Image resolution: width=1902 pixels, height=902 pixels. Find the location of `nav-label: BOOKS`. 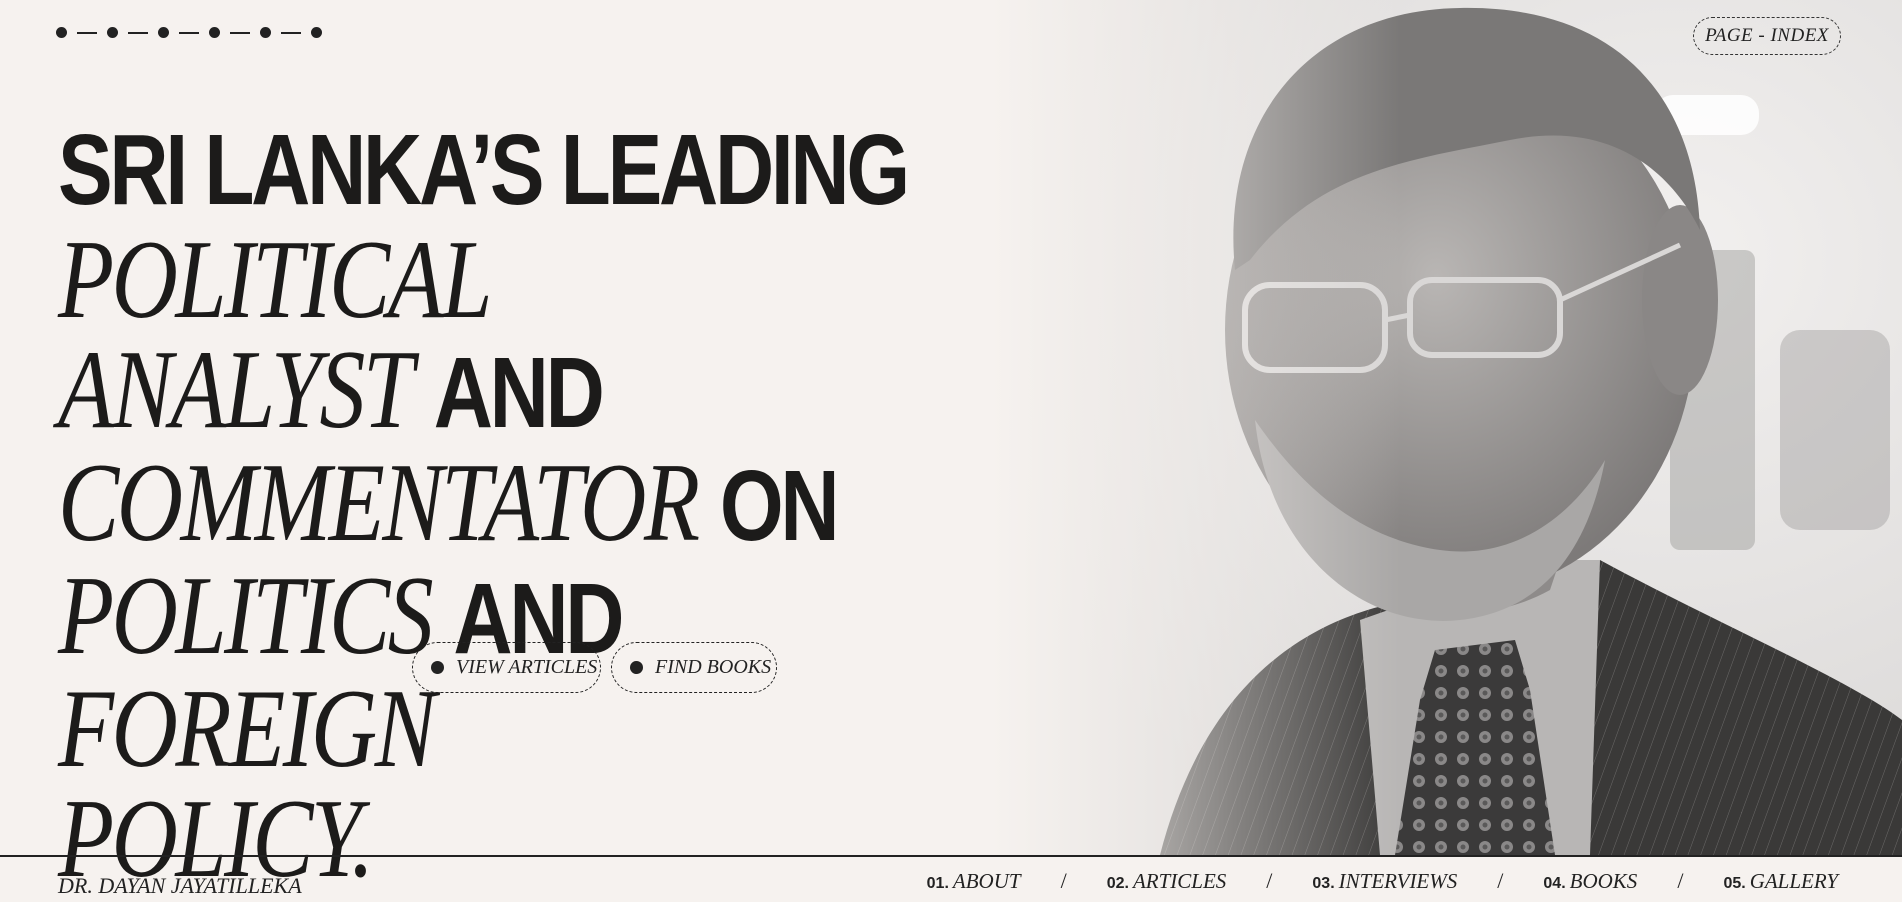

nav-label: BOOKS is located at coordinates (1603, 881).